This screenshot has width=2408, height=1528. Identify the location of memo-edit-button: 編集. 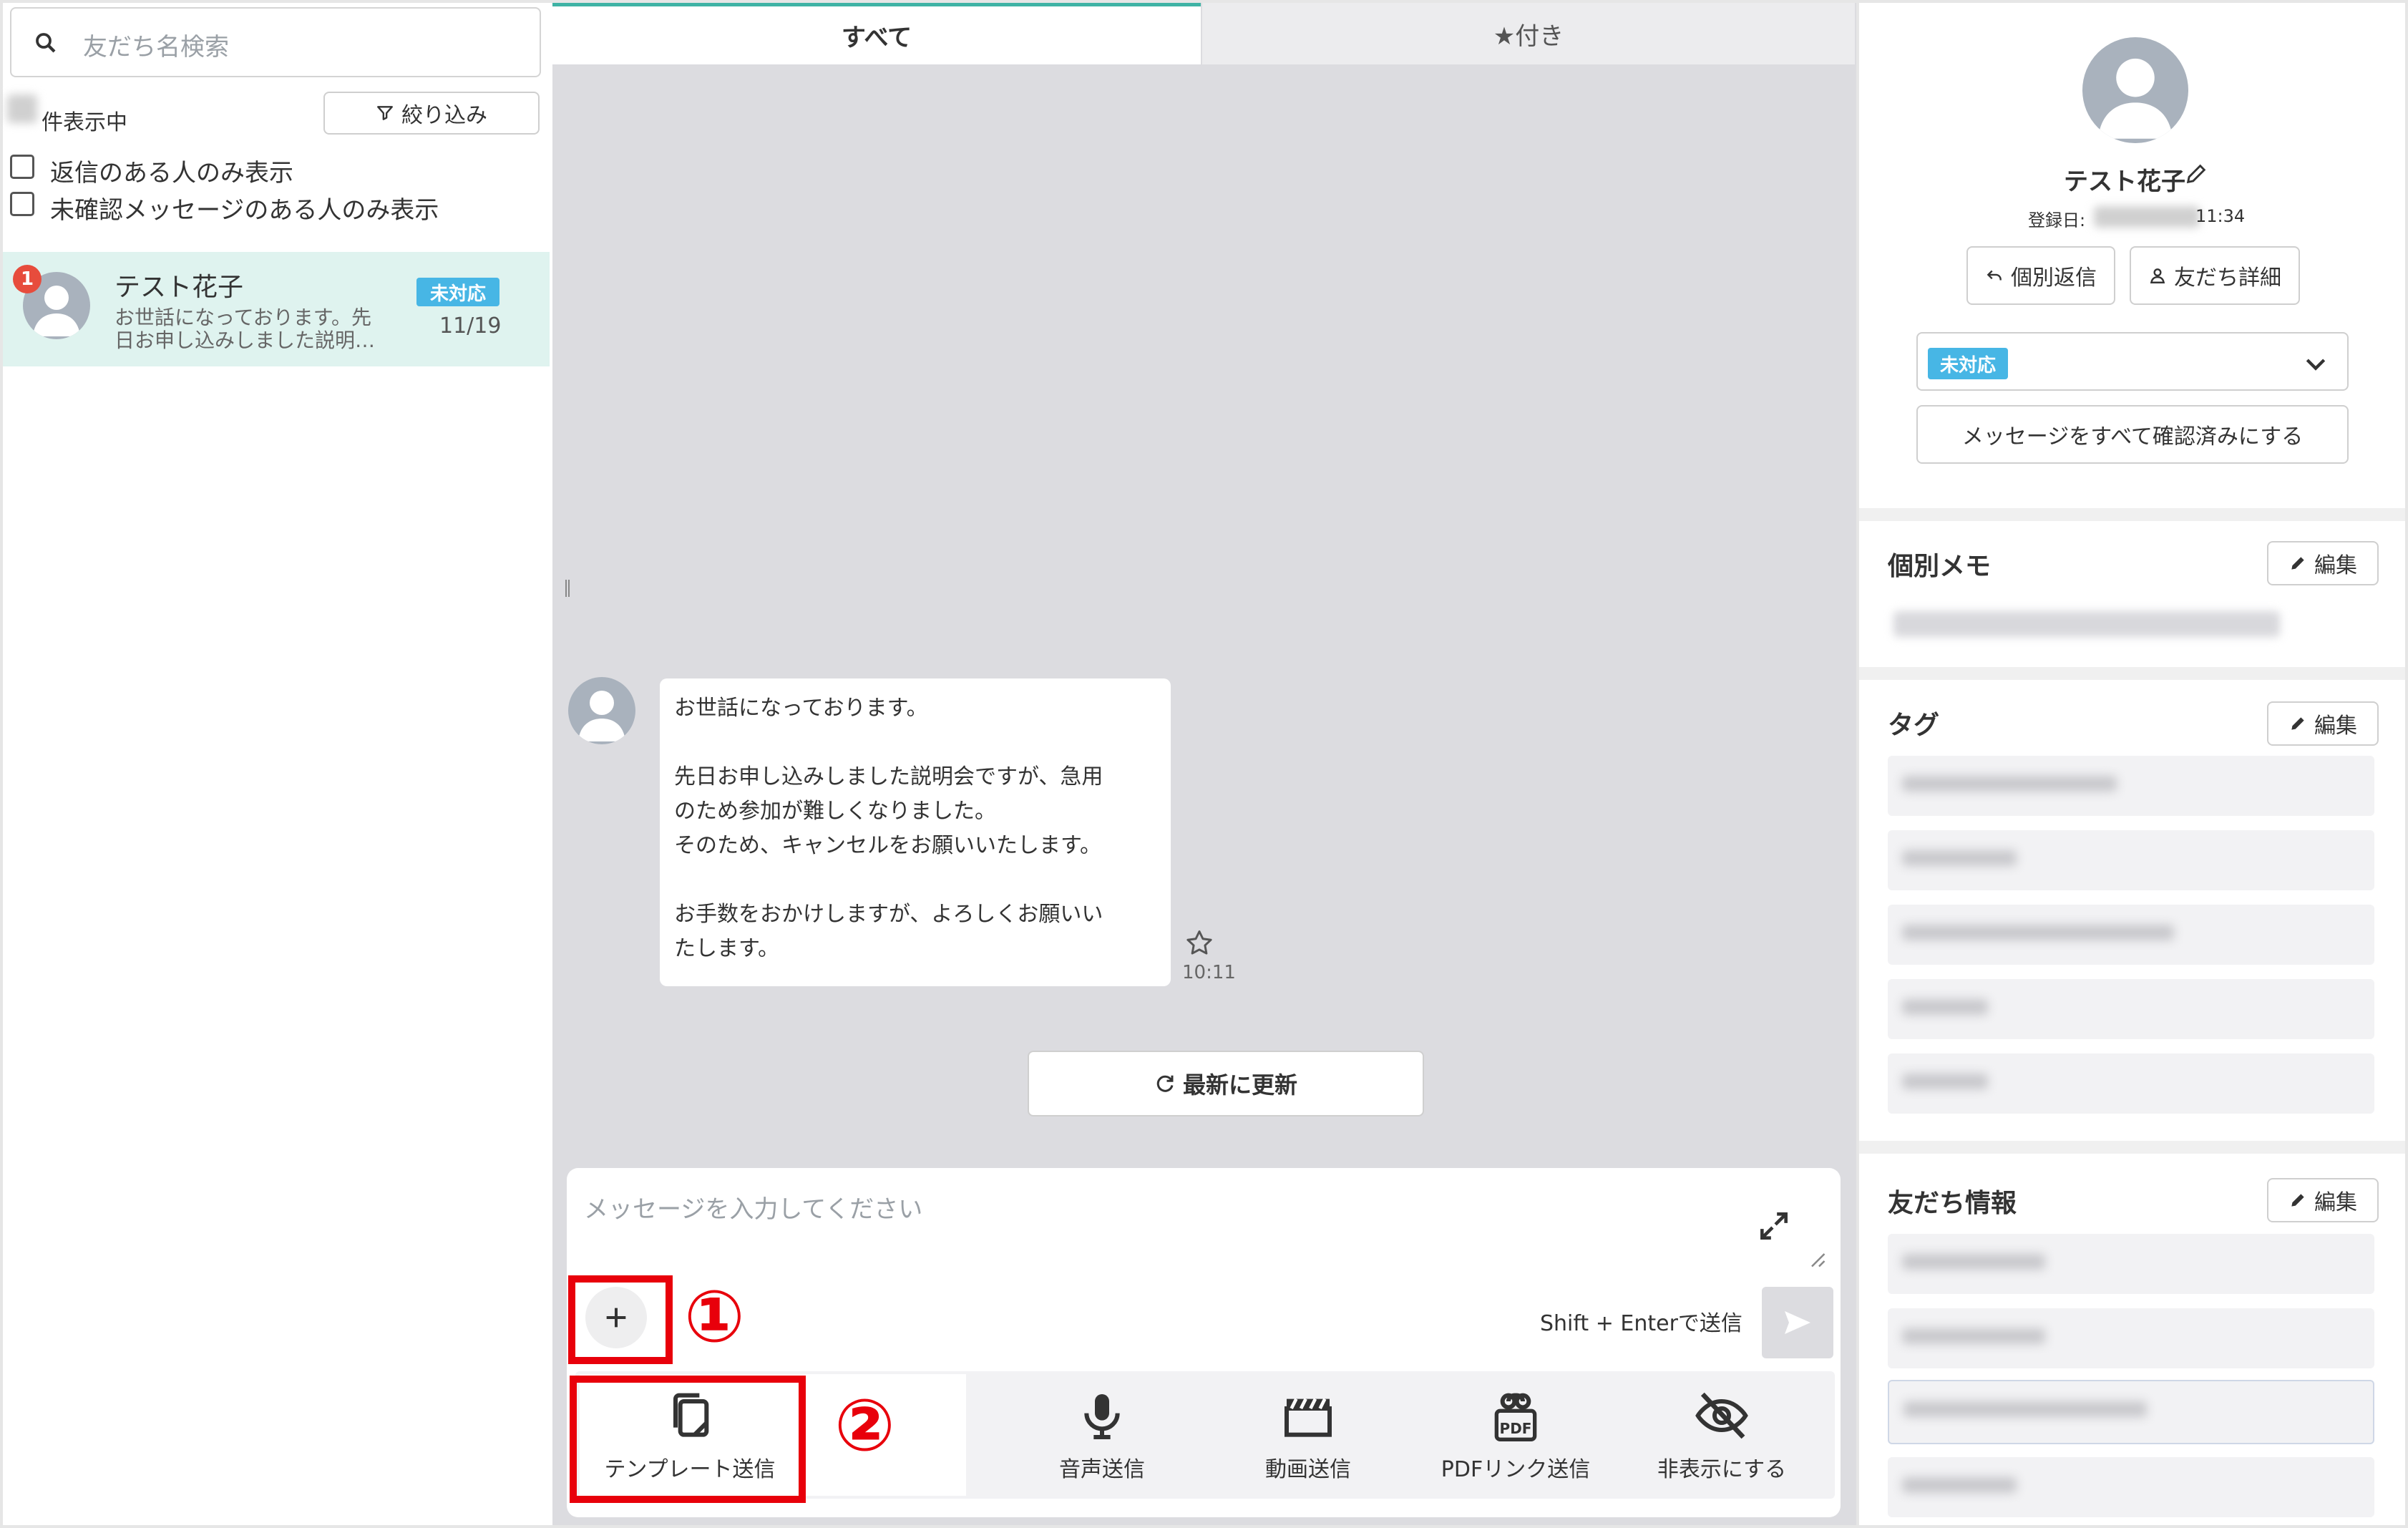
(2323, 563).